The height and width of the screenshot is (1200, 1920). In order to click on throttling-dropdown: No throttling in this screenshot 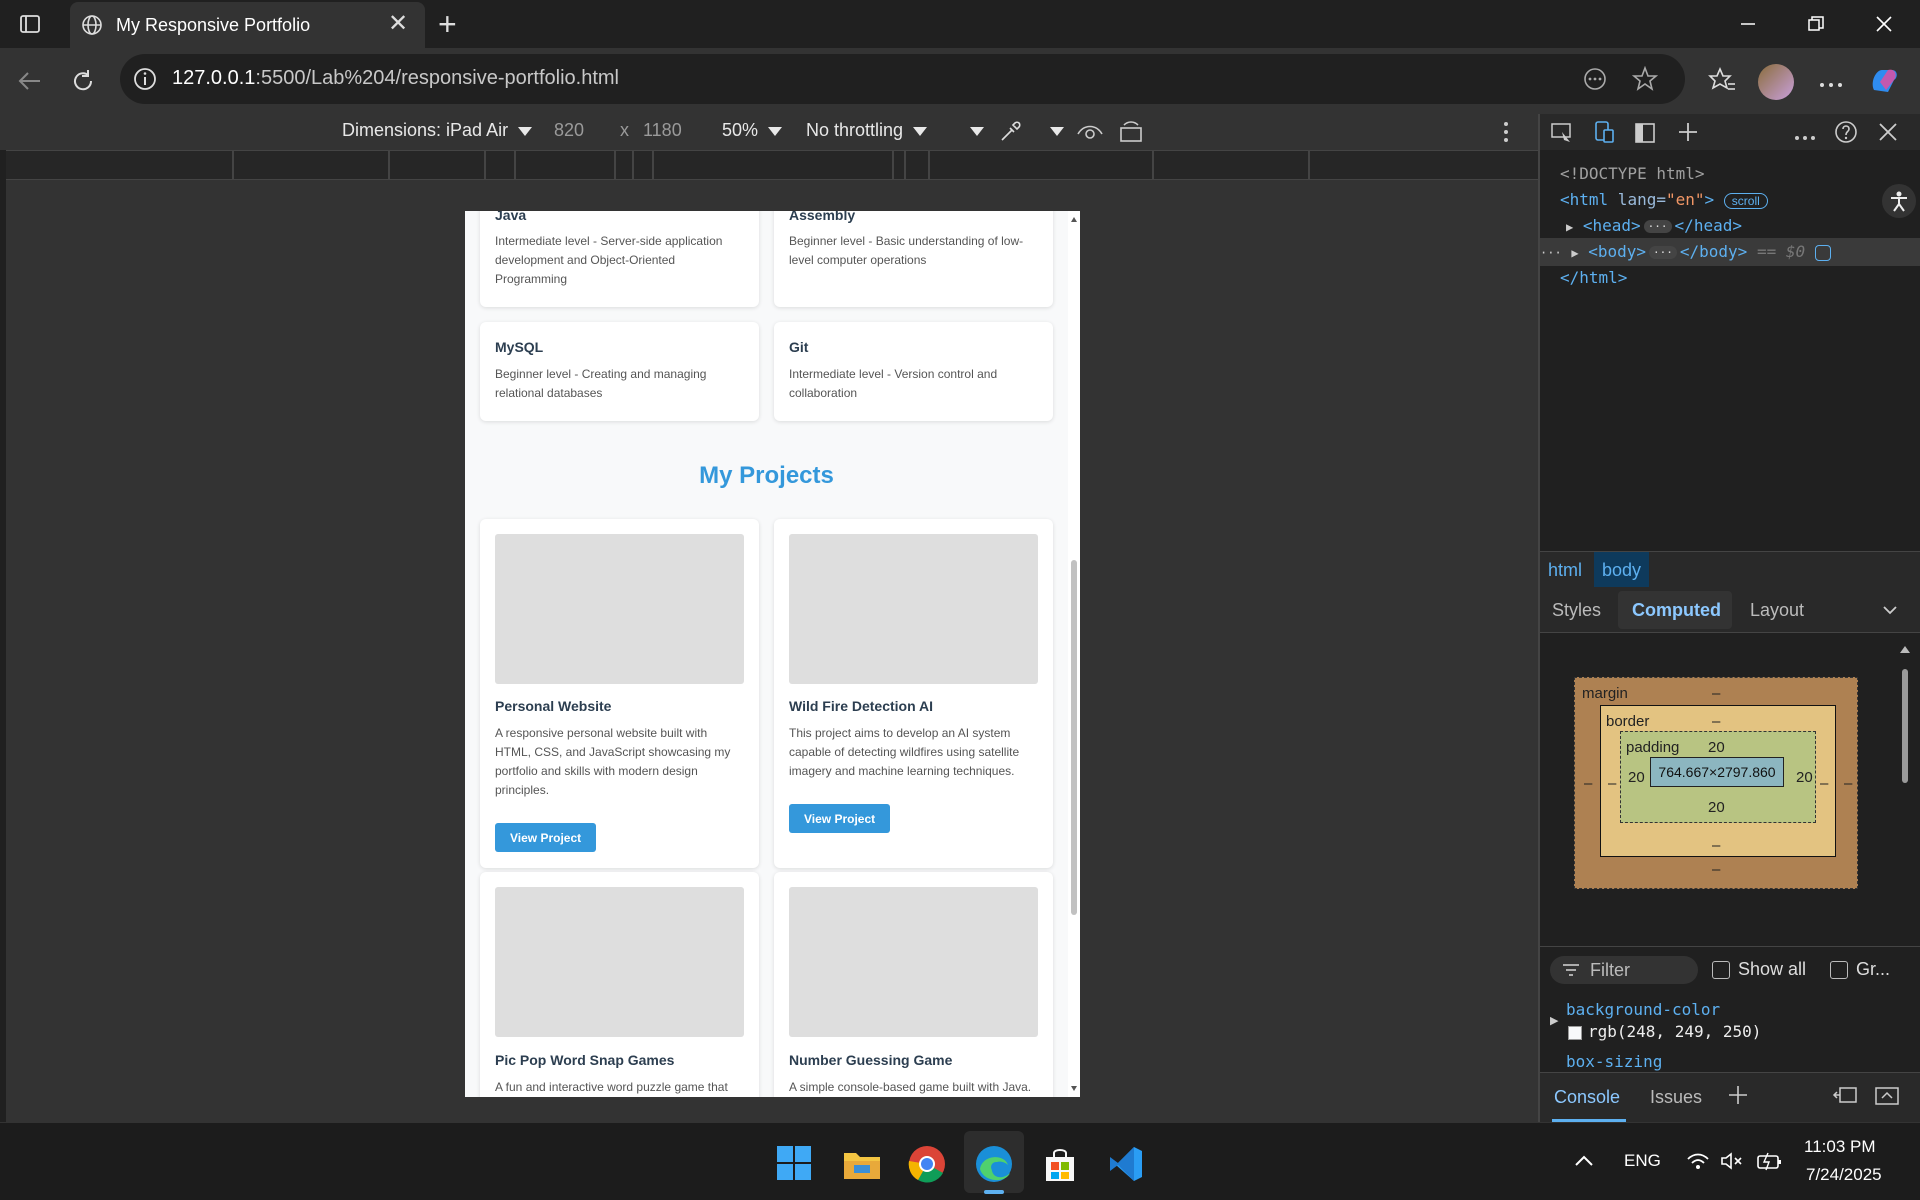, I will do `click(867, 130)`.